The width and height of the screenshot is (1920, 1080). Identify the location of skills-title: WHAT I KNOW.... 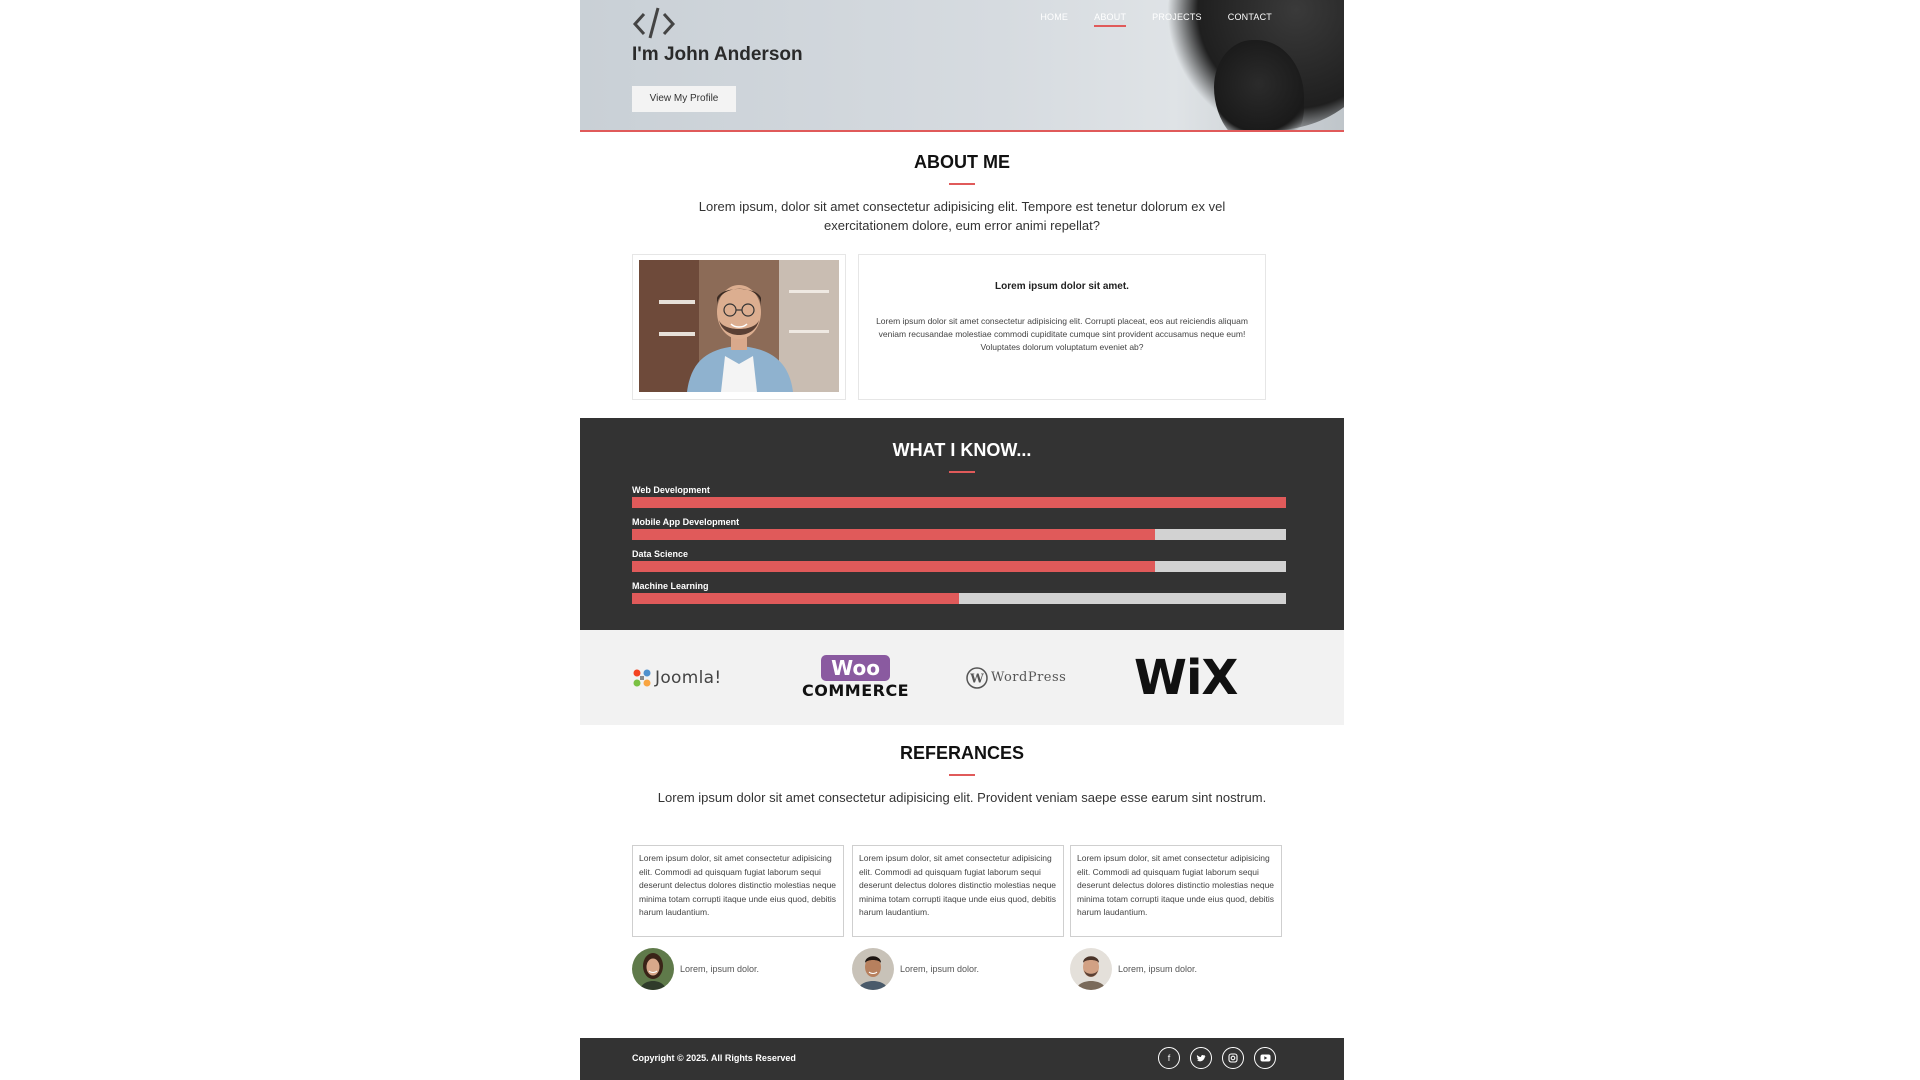
(962, 450).